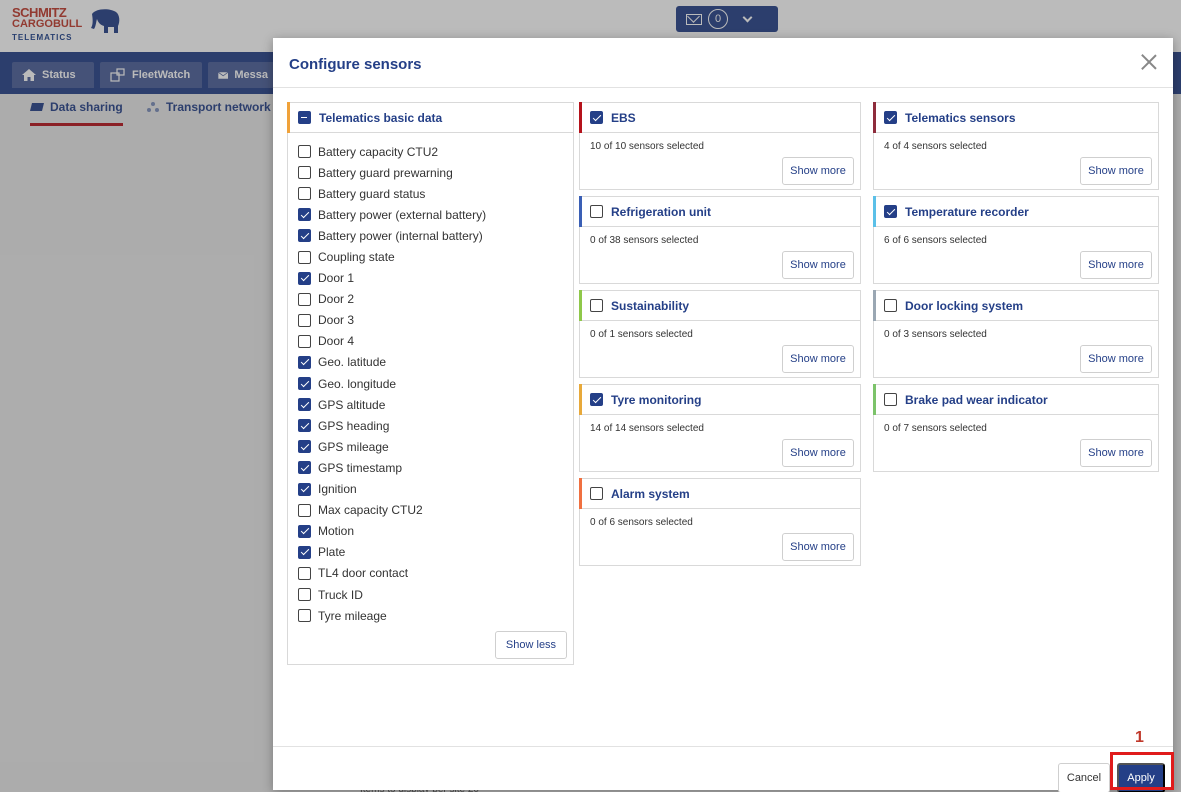 This screenshot has height=792, width=1181. Describe the element at coordinates (623, 117) in the screenshot. I see `card-title: EBS` at that location.